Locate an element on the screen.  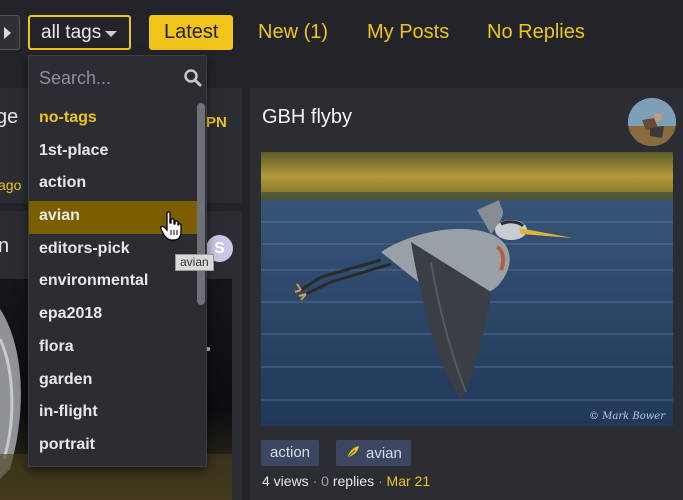
chevron-right-icon is located at coordinates (7, 33).